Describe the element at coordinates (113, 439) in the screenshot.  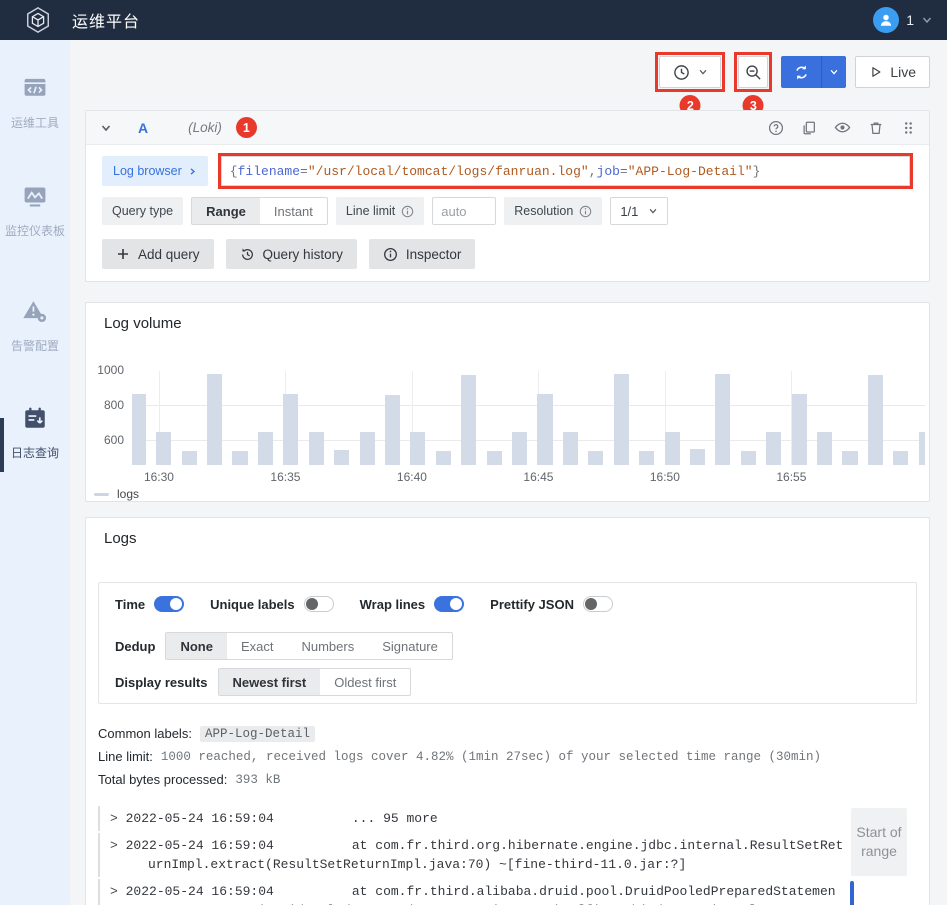
I see `y-axis-tick: 600` at that location.